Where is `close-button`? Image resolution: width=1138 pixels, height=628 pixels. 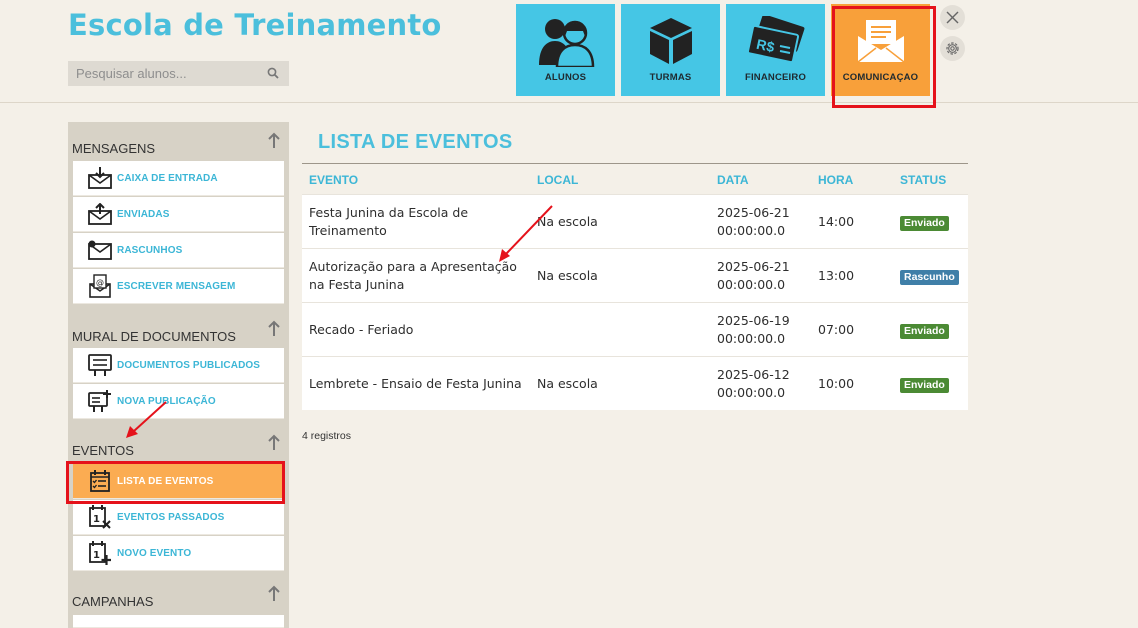
close-button is located at coordinates (952, 17).